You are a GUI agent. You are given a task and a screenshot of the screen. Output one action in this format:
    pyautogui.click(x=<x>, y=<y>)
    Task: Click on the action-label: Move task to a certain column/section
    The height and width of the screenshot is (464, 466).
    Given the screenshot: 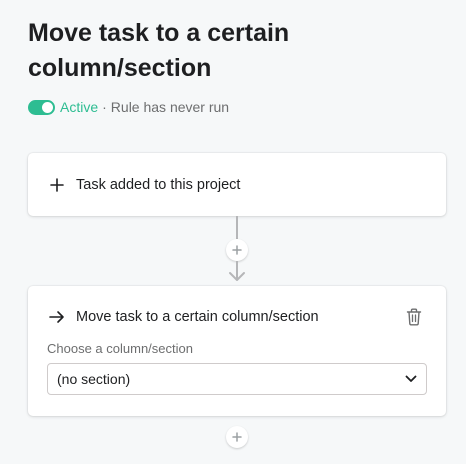 What is the action you would take?
    pyautogui.click(x=197, y=317)
    